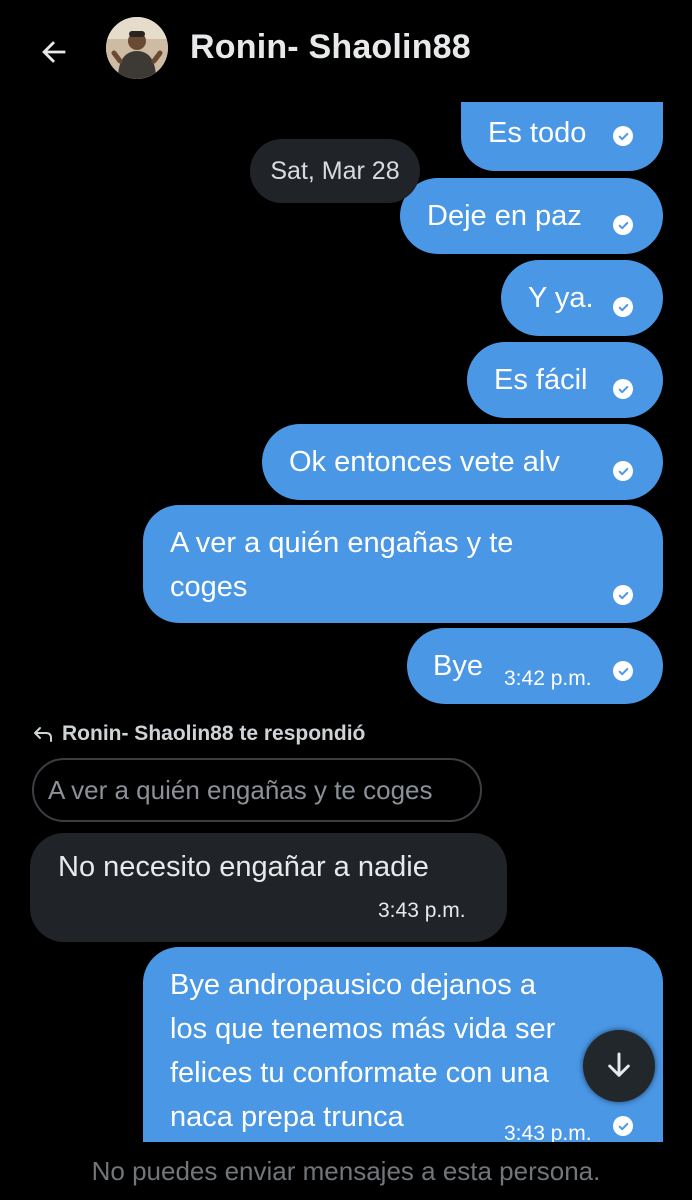  I want to click on message-line: felices tu conformate con una, so click(359, 1073).